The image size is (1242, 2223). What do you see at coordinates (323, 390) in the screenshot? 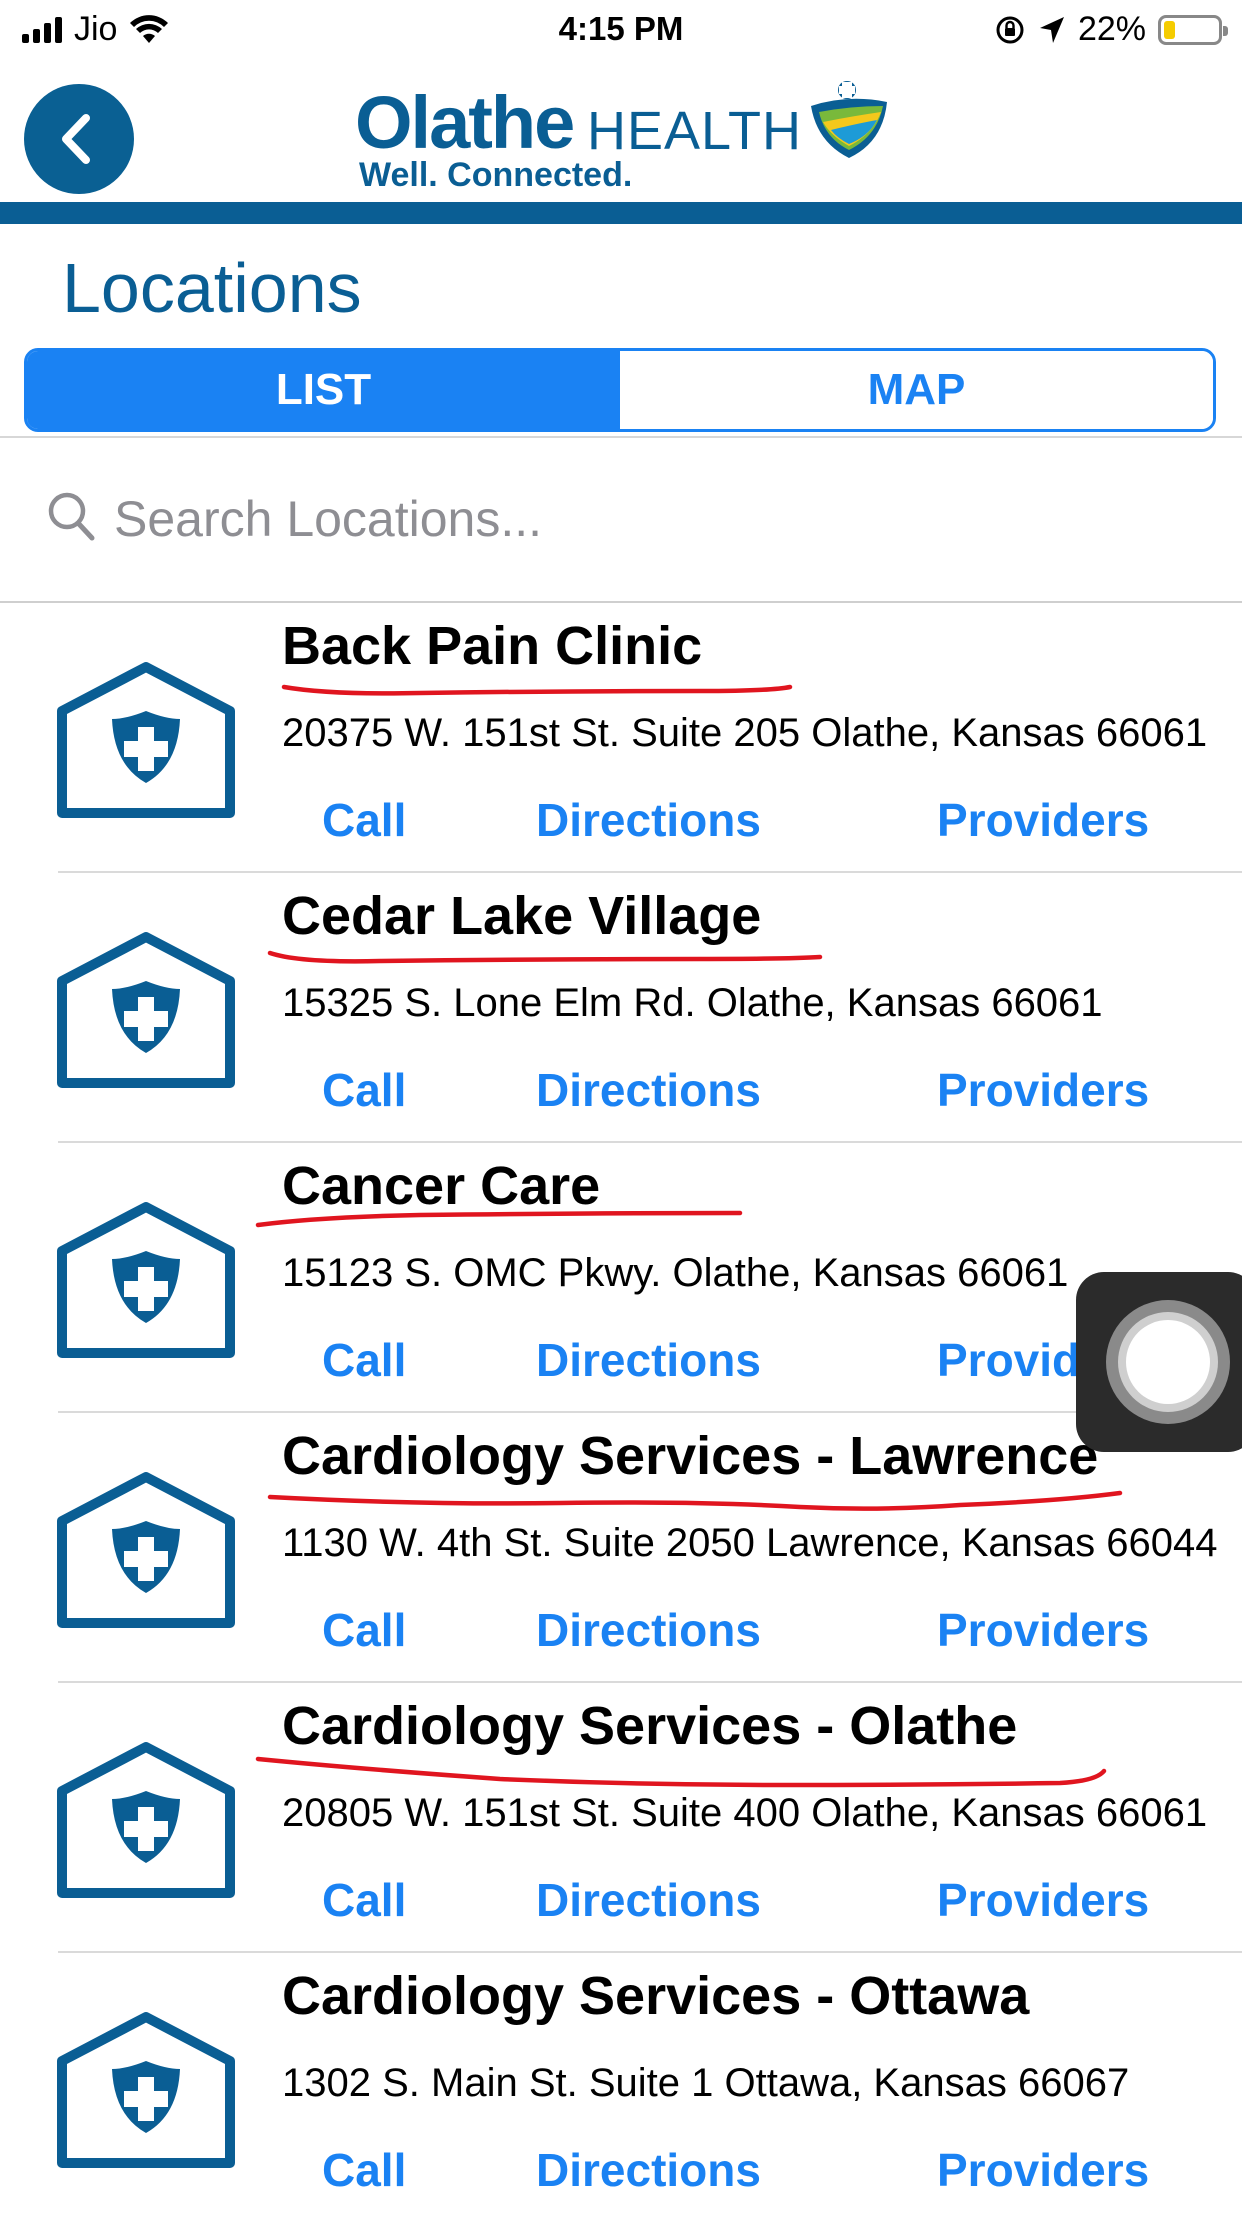
I see `tab-list: LIST` at bounding box center [323, 390].